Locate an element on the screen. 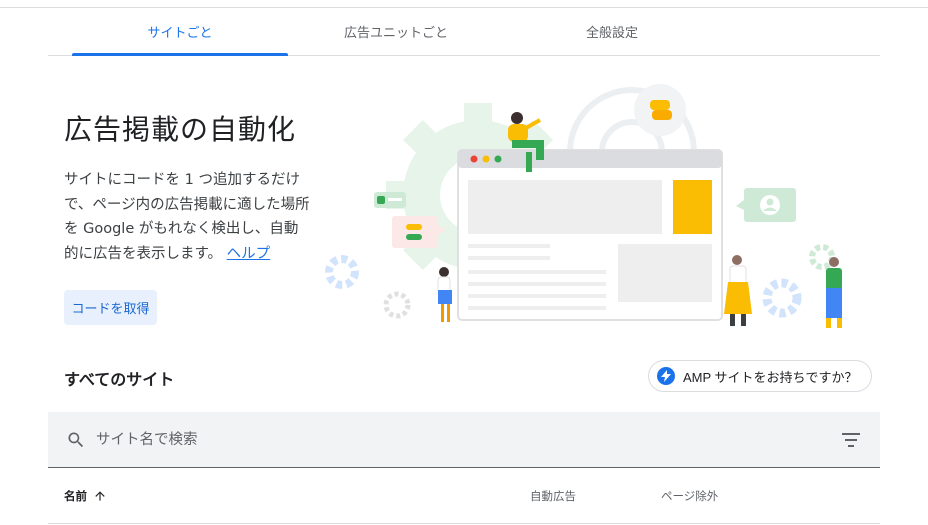 The height and width of the screenshot is (525, 928). person-figure-chef is located at coordinates (738, 290).